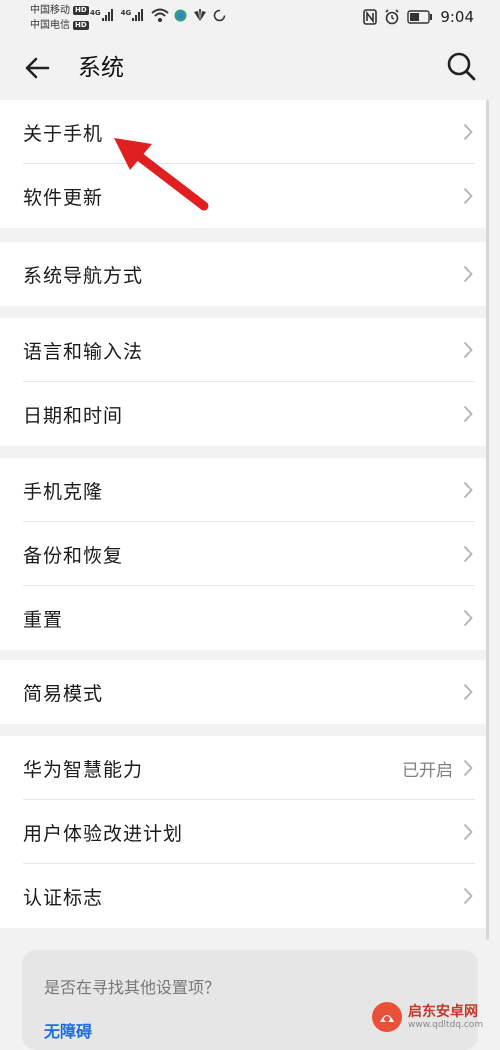 The image size is (500, 1050). I want to click on wifi-icon, so click(160, 15).